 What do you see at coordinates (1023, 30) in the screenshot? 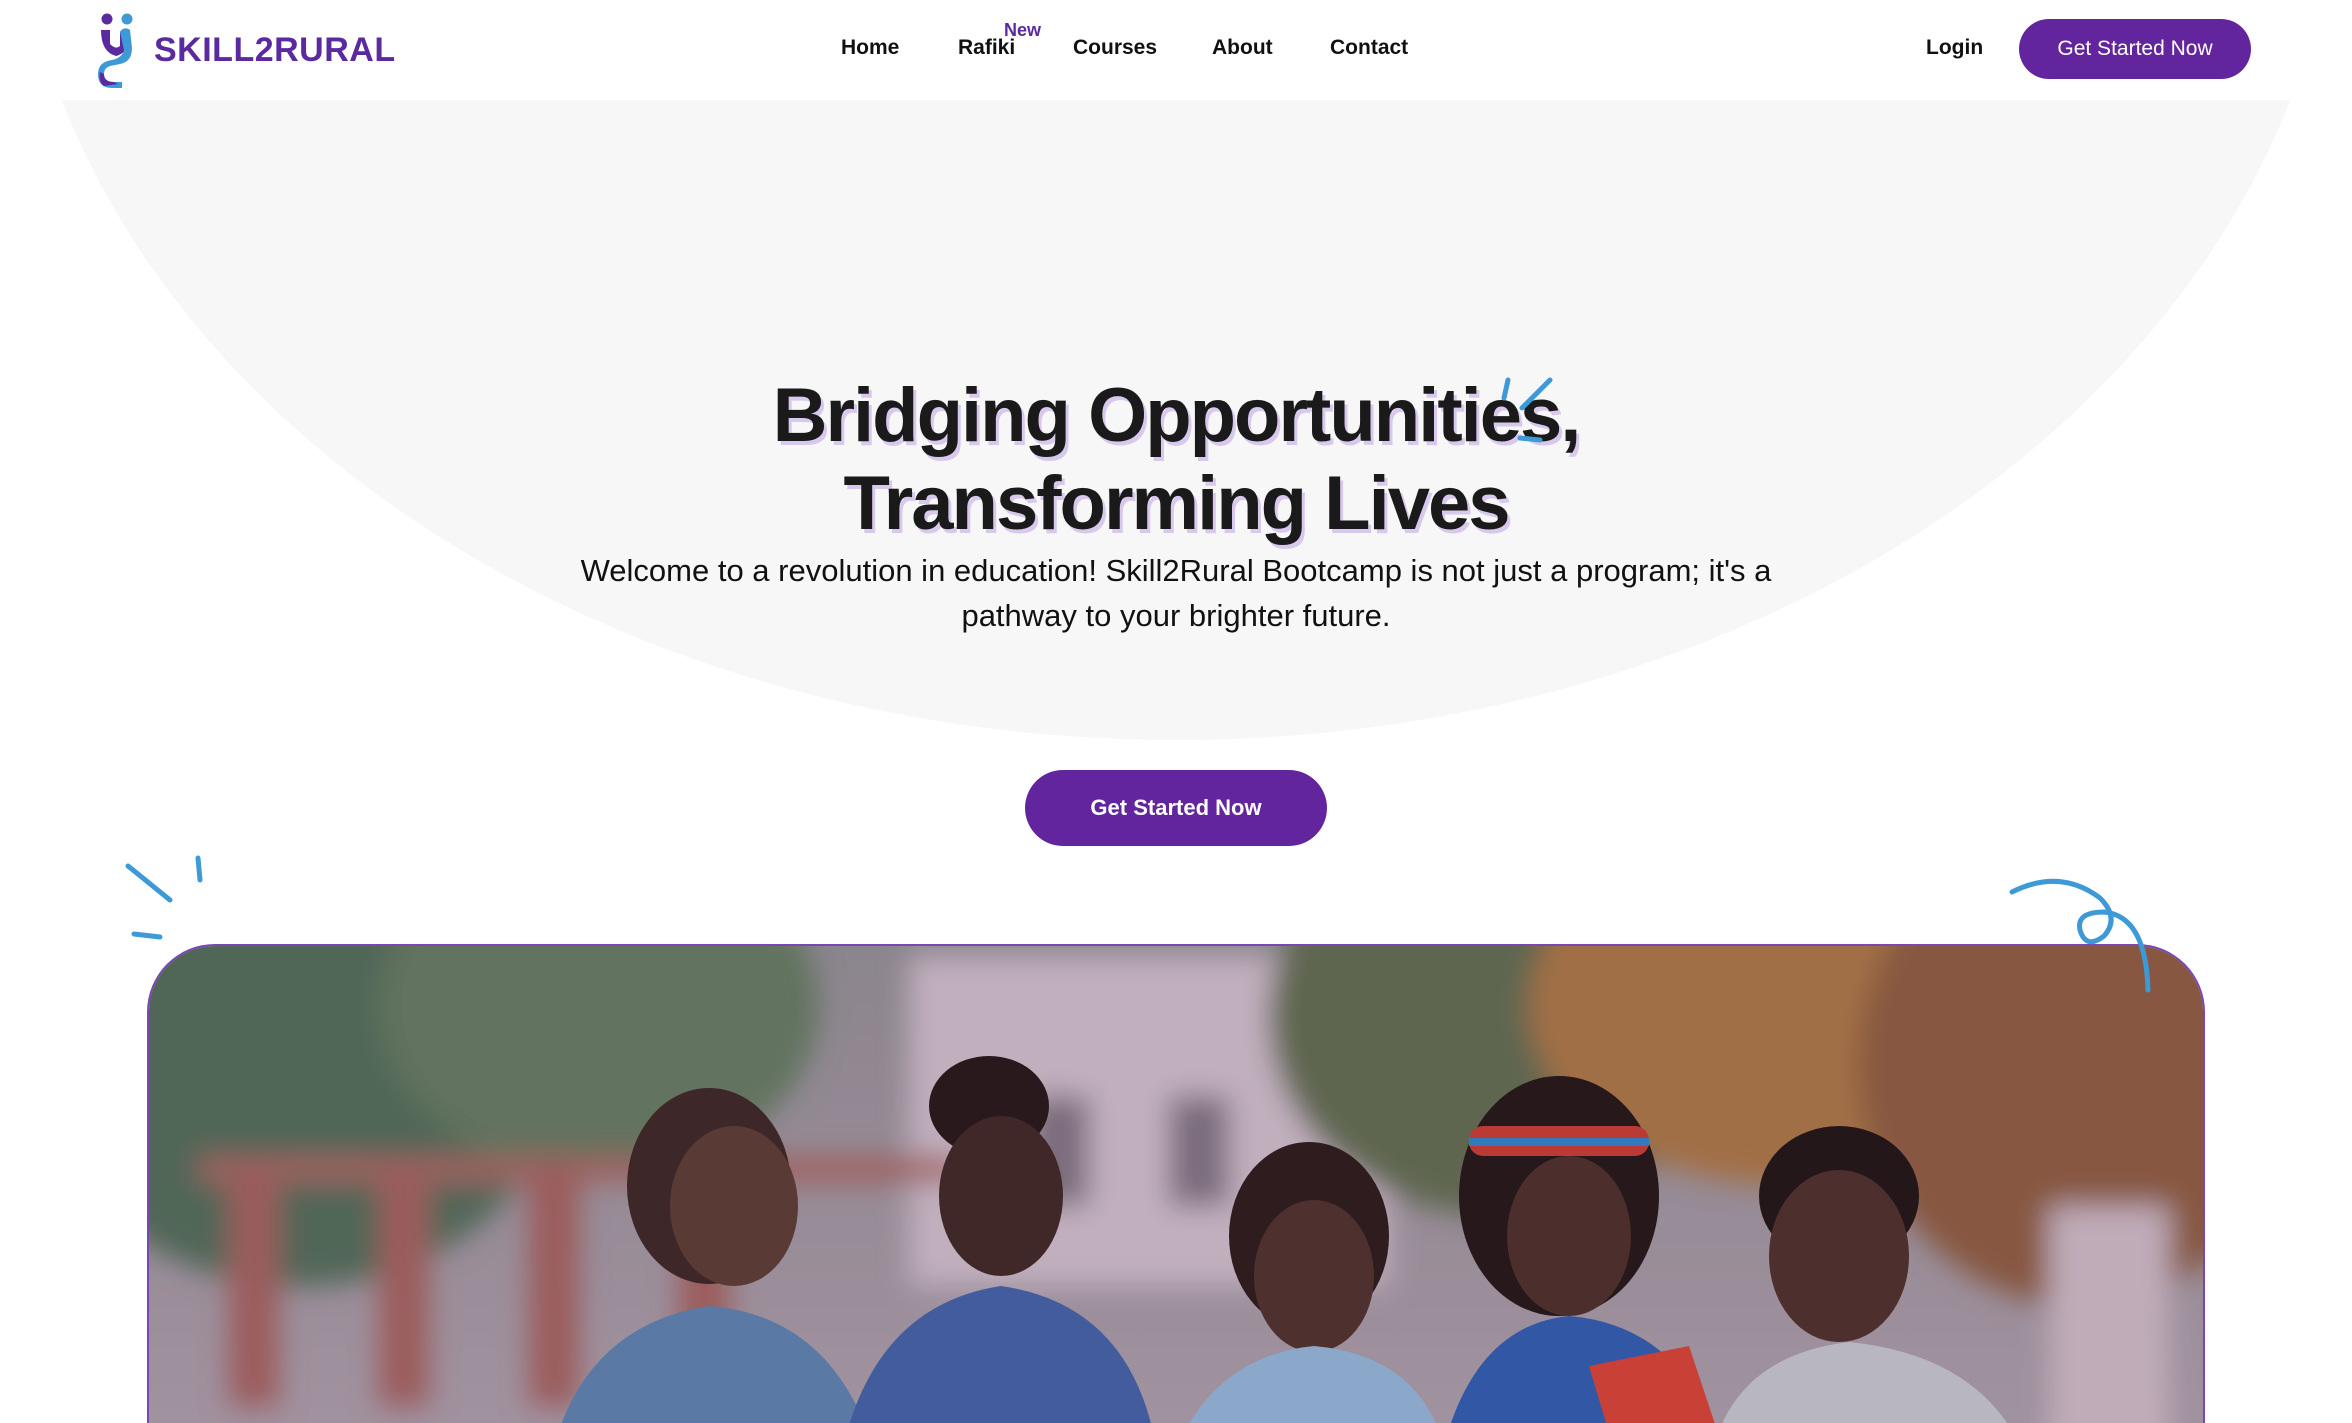
I see `new-badge: New` at bounding box center [1023, 30].